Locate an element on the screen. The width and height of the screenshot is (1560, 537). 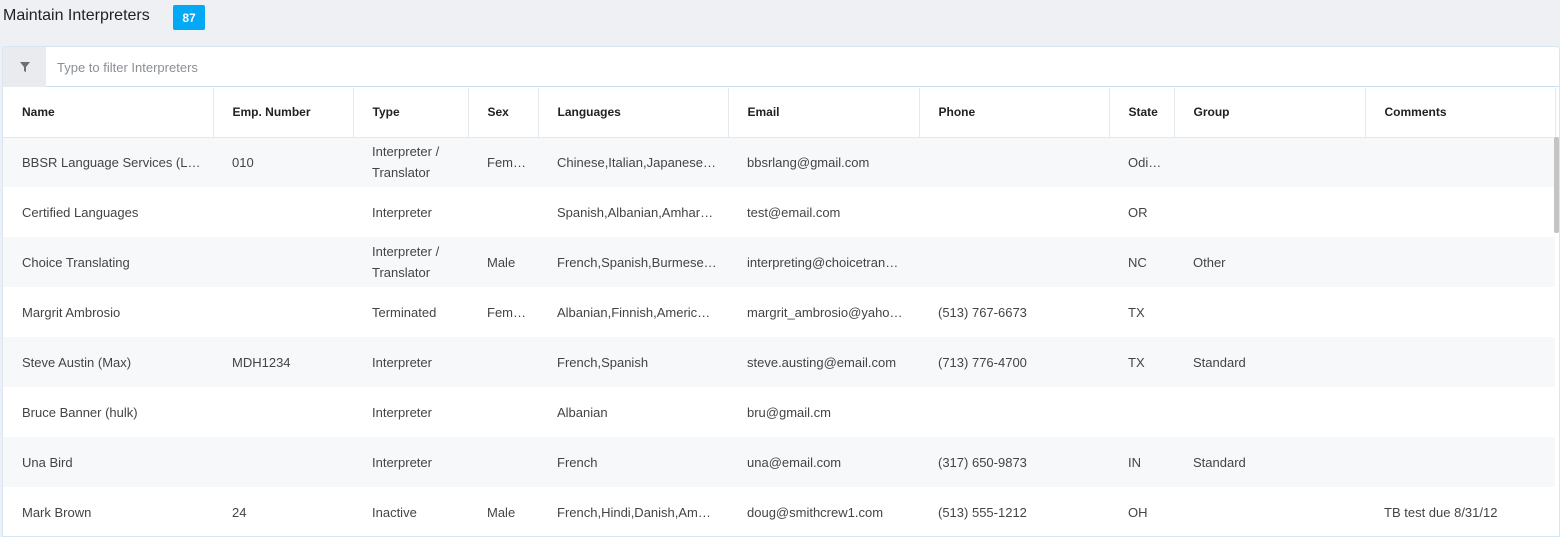
column-header-group: Group is located at coordinates (1270, 113).